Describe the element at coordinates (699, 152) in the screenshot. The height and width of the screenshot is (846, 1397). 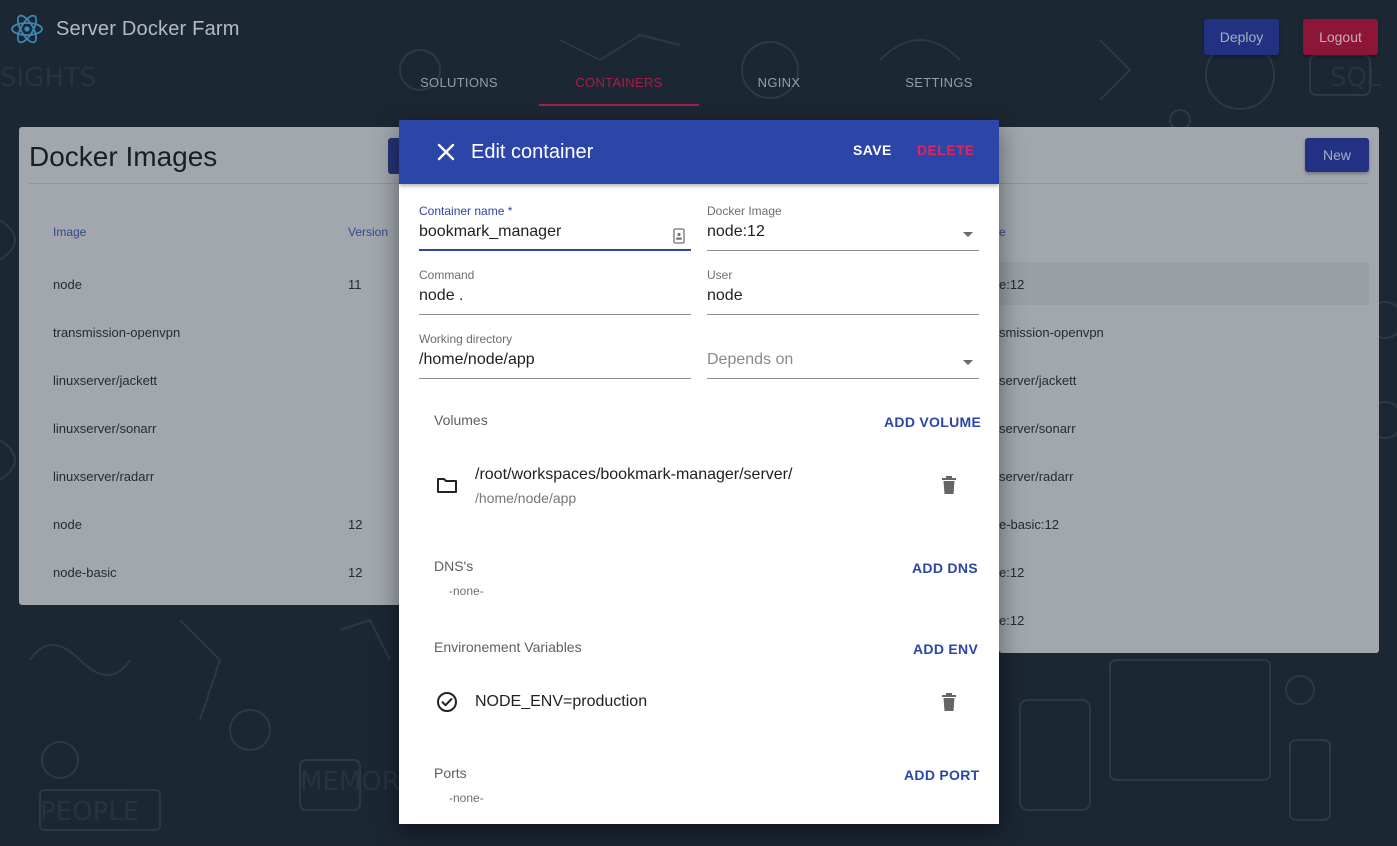
I see `dialog-toolbar: Edit container SAVE DELETE` at that location.